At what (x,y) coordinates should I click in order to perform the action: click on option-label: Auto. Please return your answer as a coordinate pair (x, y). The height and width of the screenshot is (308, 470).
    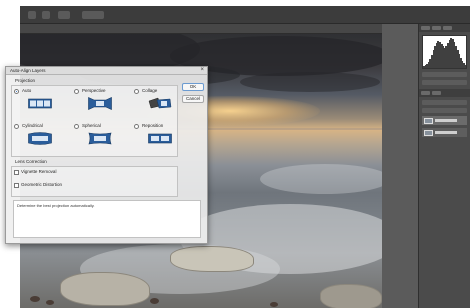
    Looking at the image, I should click on (27, 90).